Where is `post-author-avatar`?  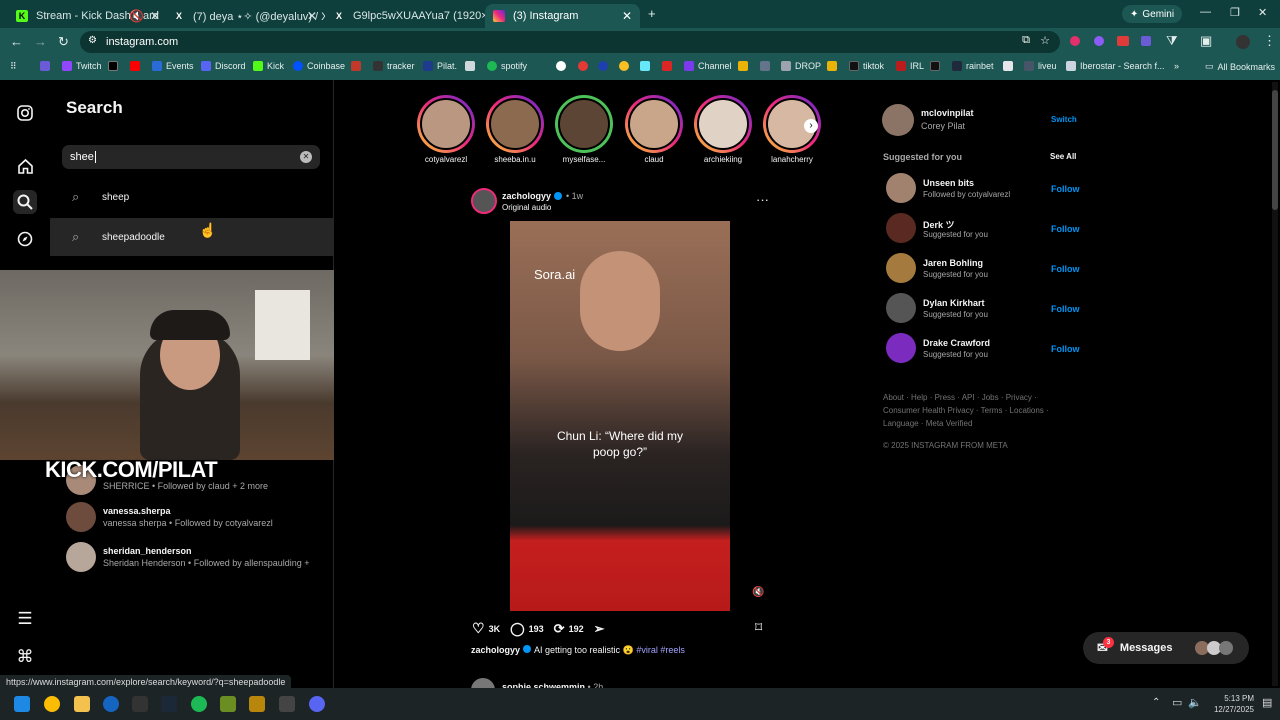 post-author-avatar is located at coordinates (484, 201).